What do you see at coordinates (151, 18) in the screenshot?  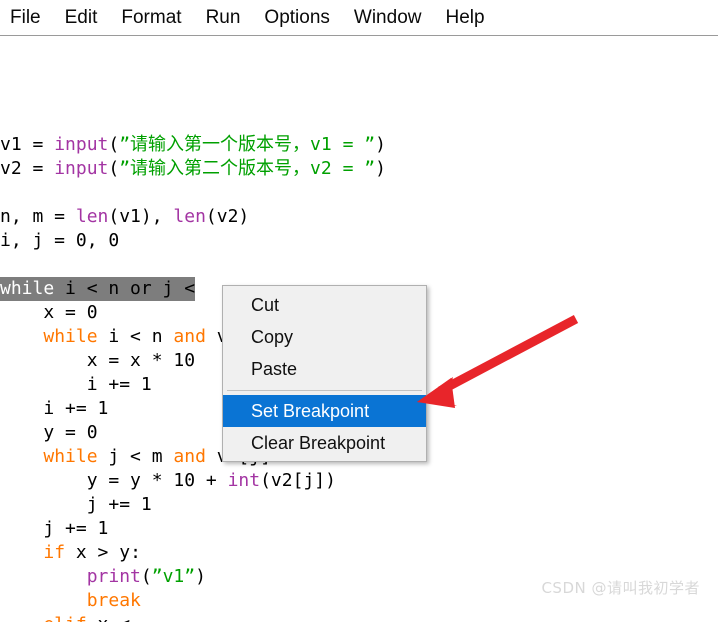 I see `menu-item-format: Format` at bounding box center [151, 18].